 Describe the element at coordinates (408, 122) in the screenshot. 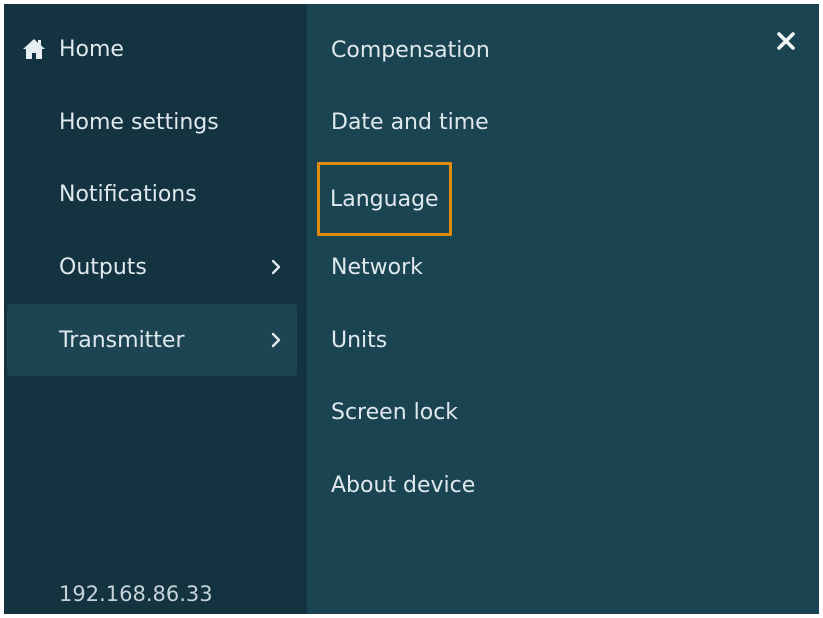

I see `submenu-item-date-and-time: Date and time` at that location.